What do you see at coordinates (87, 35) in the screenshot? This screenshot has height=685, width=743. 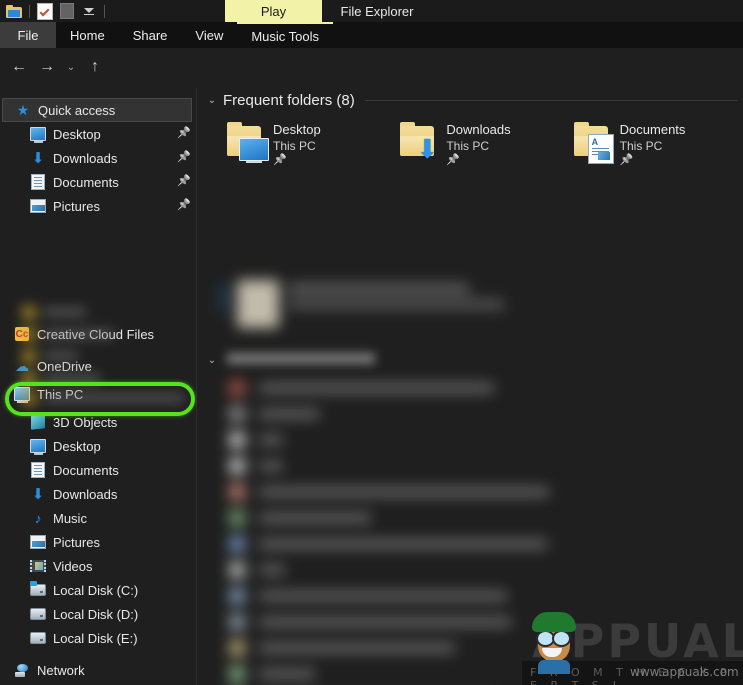 I see `ribbon-tab-home: Home` at bounding box center [87, 35].